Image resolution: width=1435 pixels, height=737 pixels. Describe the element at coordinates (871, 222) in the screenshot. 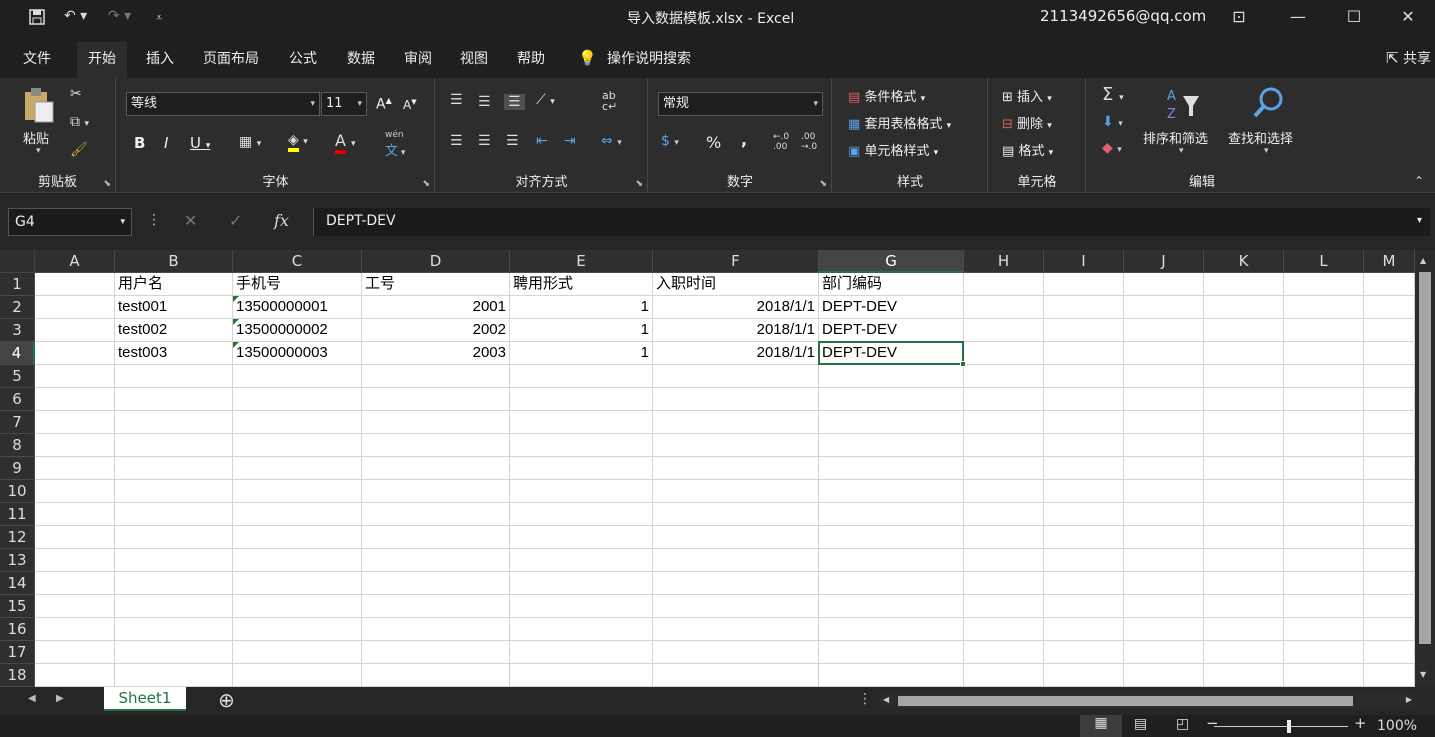

I see `formula-input: DEPT-DEV ▾` at that location.